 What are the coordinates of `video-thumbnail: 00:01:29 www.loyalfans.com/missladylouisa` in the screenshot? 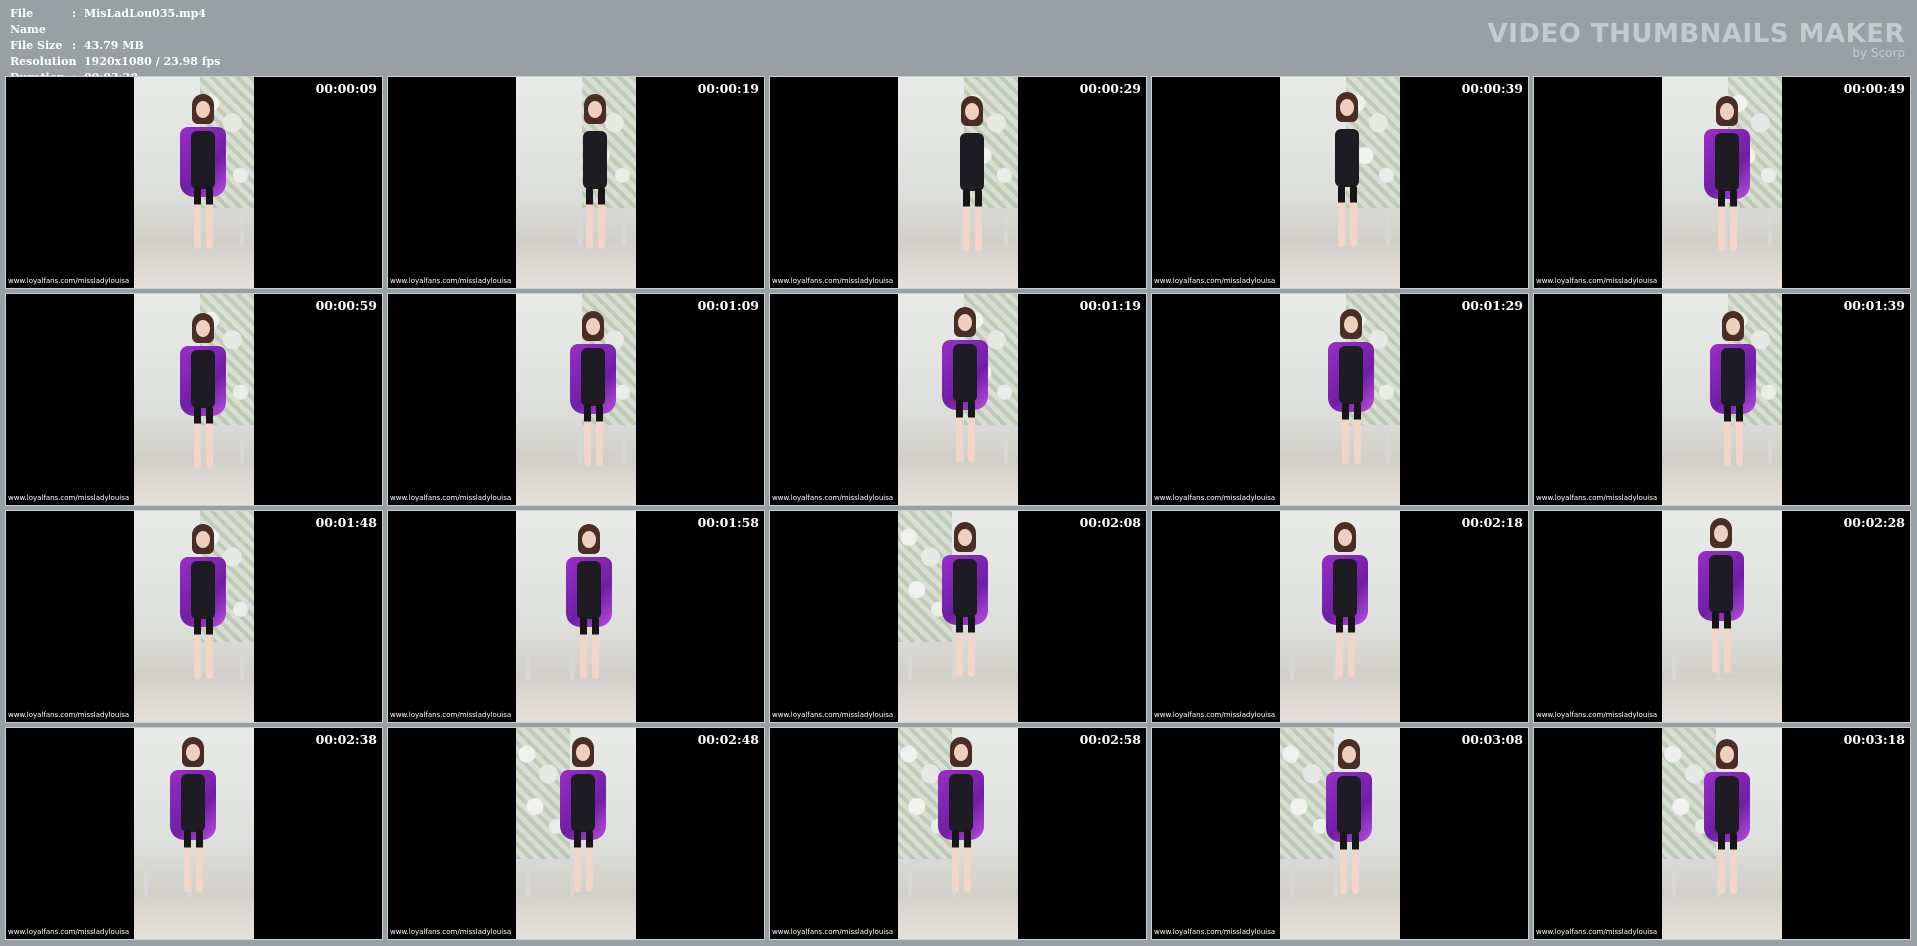 It's located at (1340, 399).